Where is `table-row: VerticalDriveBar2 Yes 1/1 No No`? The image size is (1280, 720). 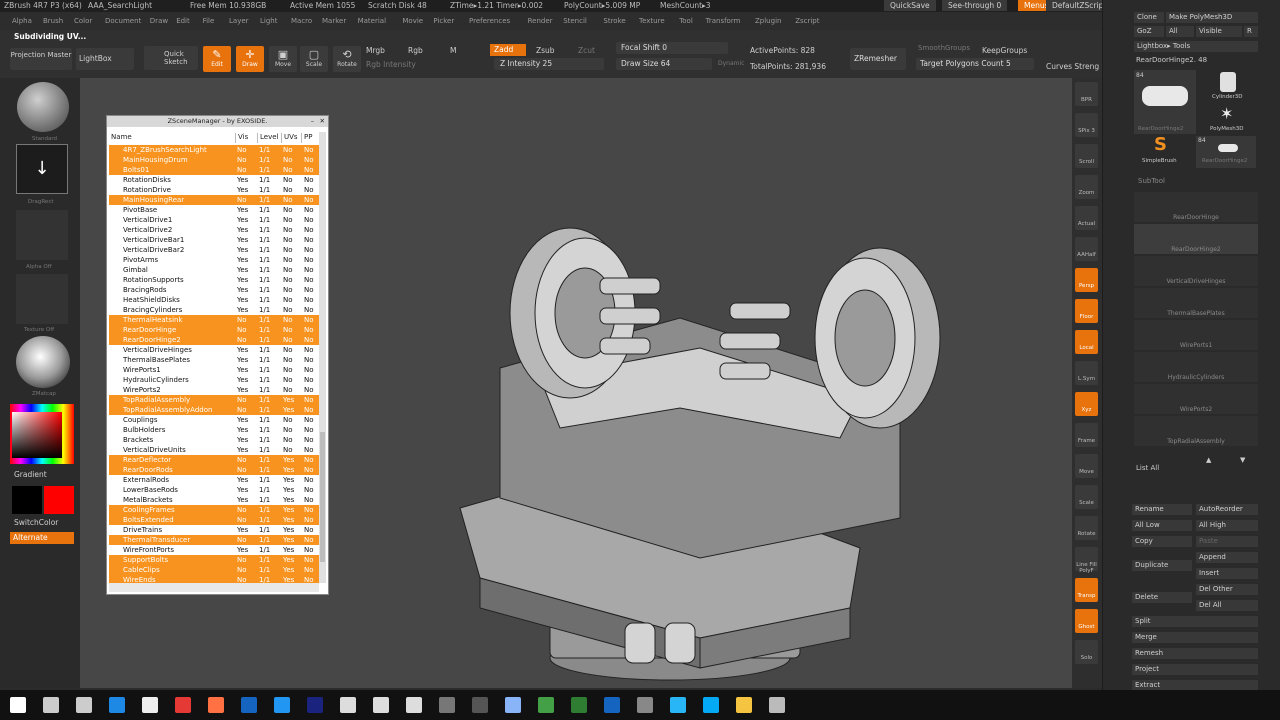
table-row: VerticalDriveBar2 Yes 1/1 No No is located at coordinates (214, 250).